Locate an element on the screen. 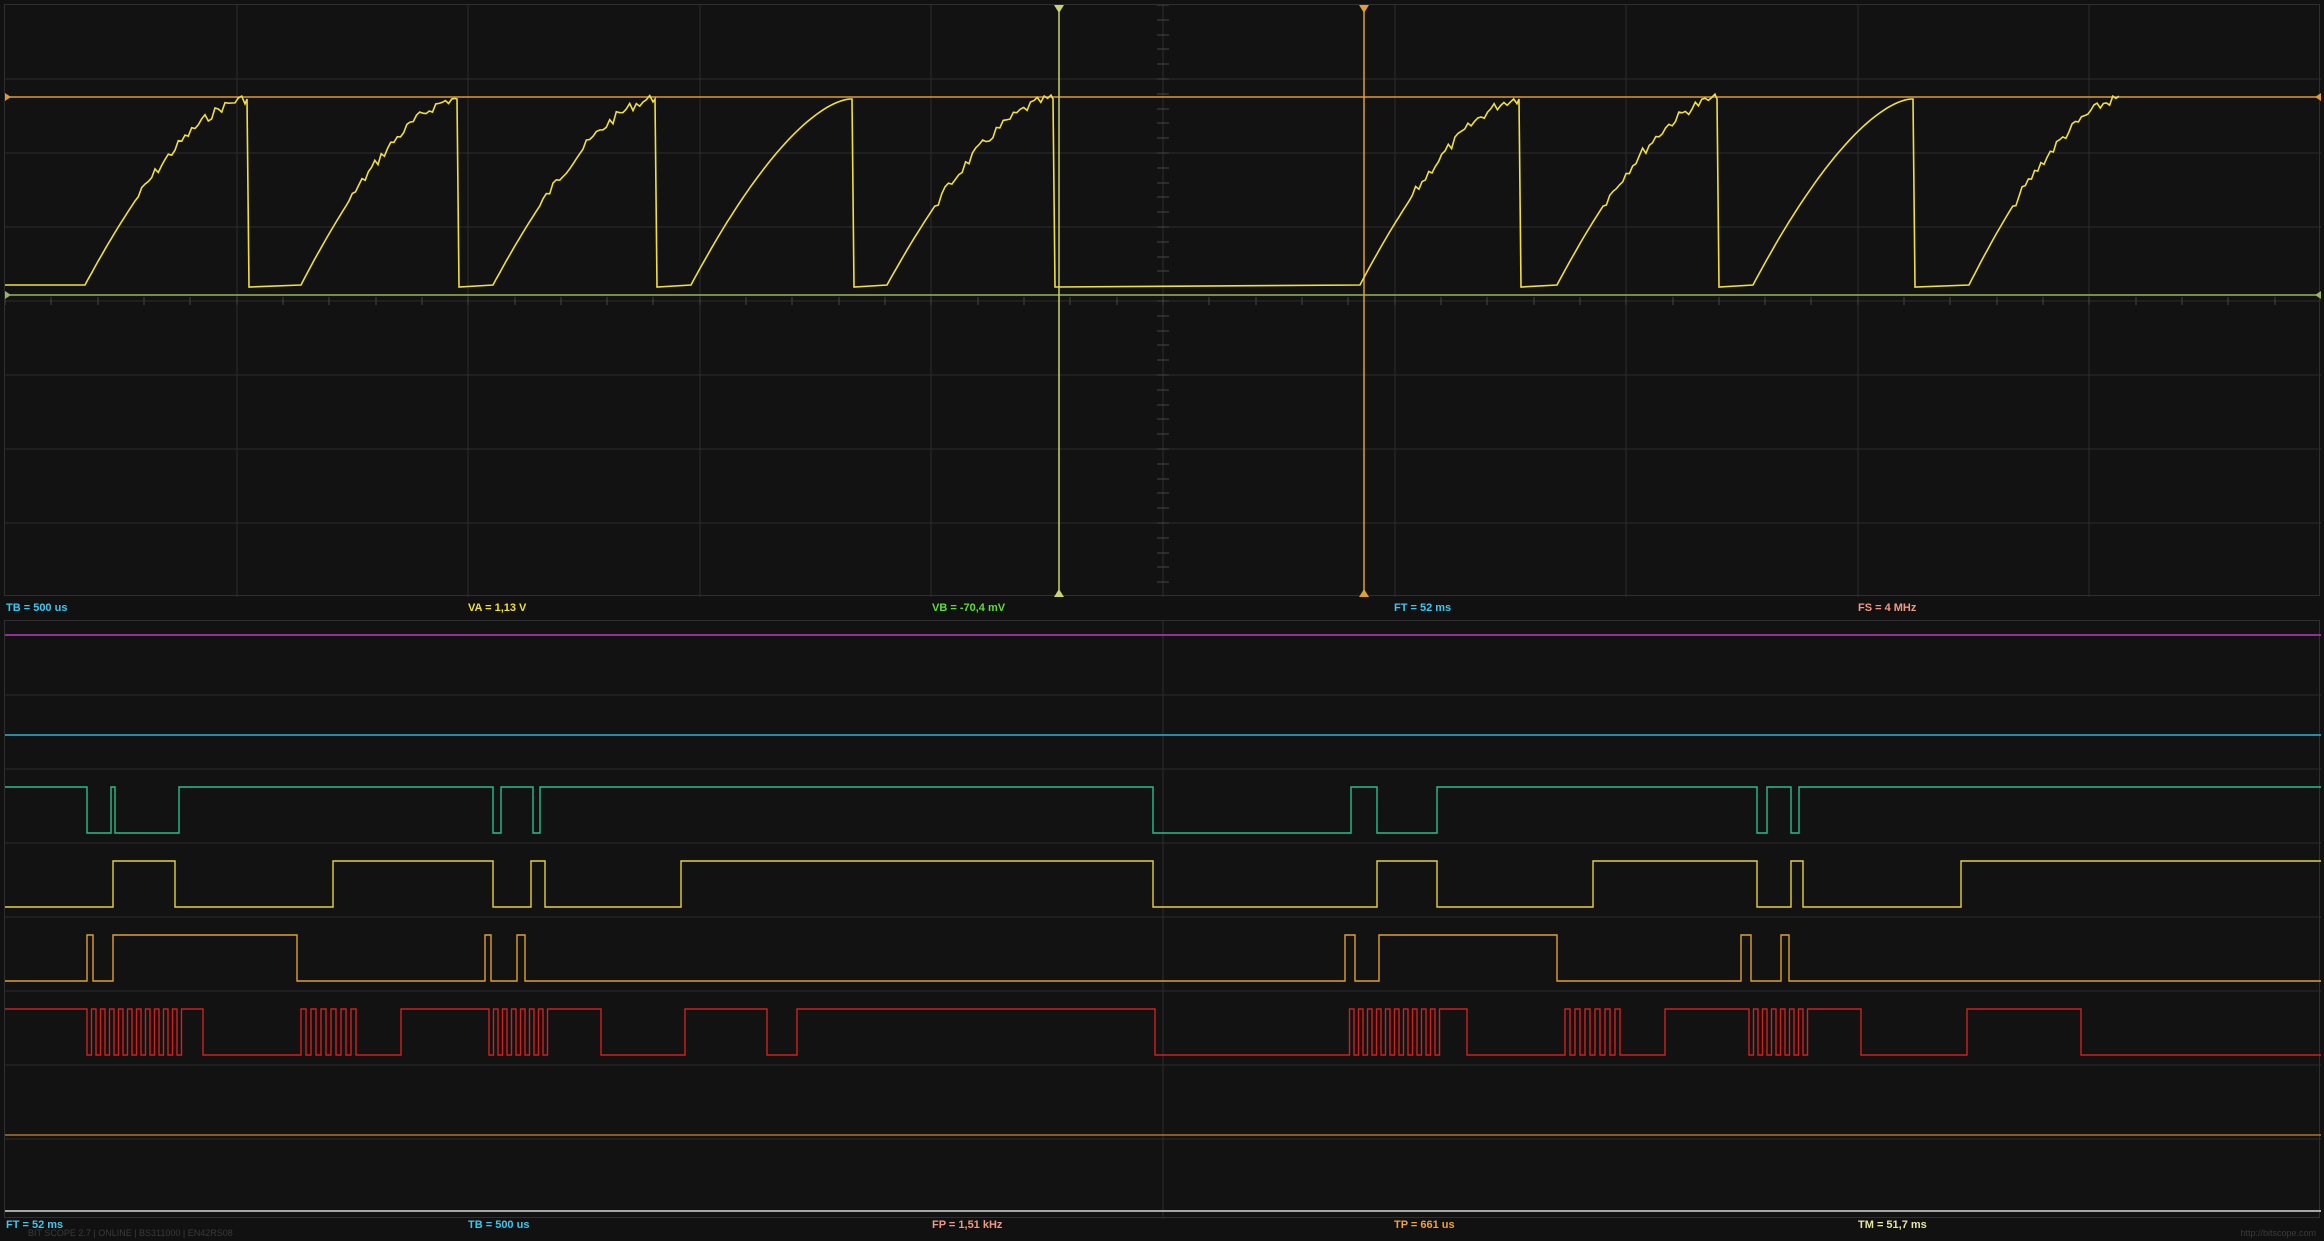  voltage-a-readout: VA = 1,13 V is located at coordinates (497, 608).